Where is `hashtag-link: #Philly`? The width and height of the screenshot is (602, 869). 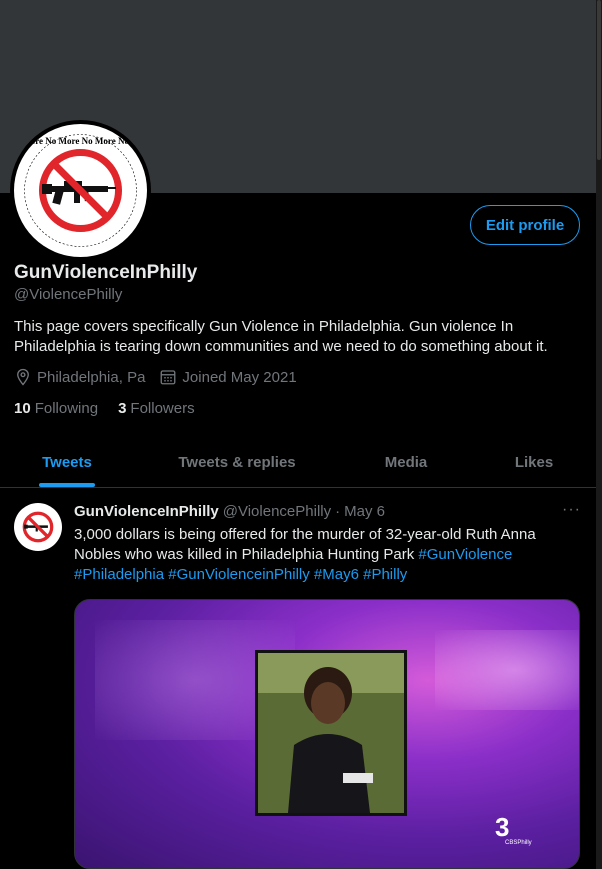
hashtag-link: #Philly is located at coordinates (385, 574).